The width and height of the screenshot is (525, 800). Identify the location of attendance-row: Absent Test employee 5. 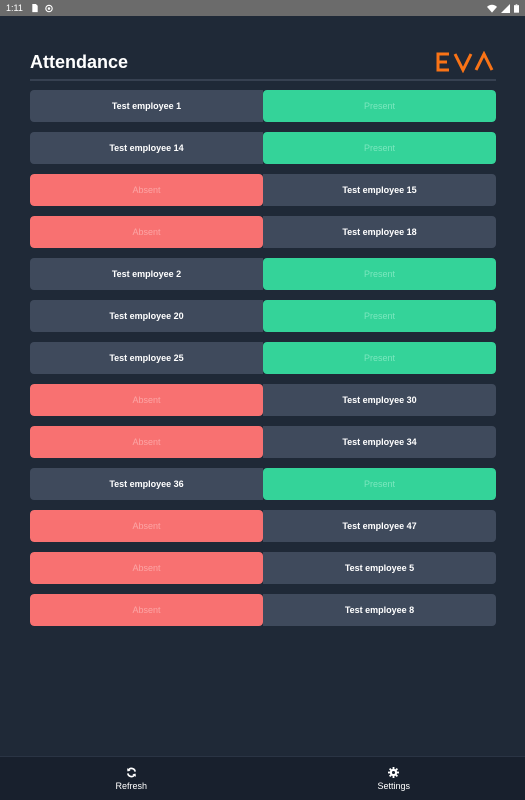
(263, 568).